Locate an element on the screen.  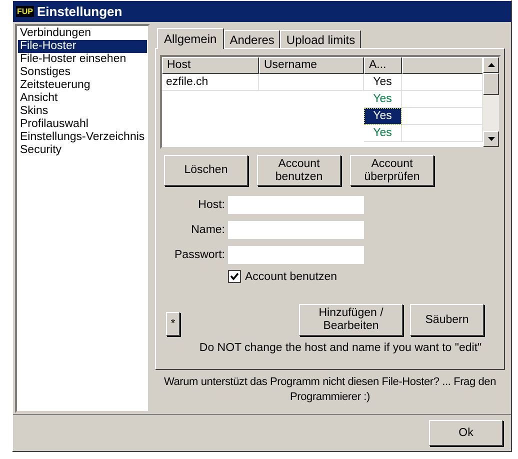
scroll-down-button is located at coordinates (491, 139).